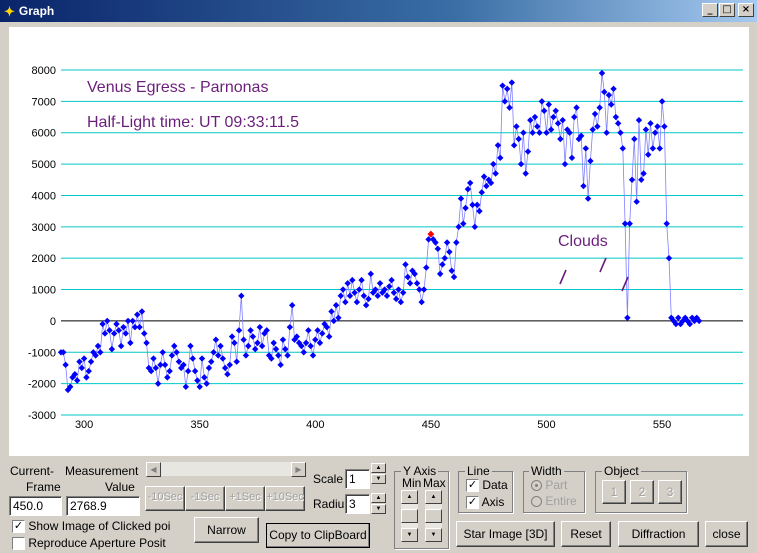 The height and width of the screenshot is (553, 757). What do you see at coordinates (378, 509) in the screenshot?
I see `radius-down-icon: ▼` at bounding box center [378, 509].